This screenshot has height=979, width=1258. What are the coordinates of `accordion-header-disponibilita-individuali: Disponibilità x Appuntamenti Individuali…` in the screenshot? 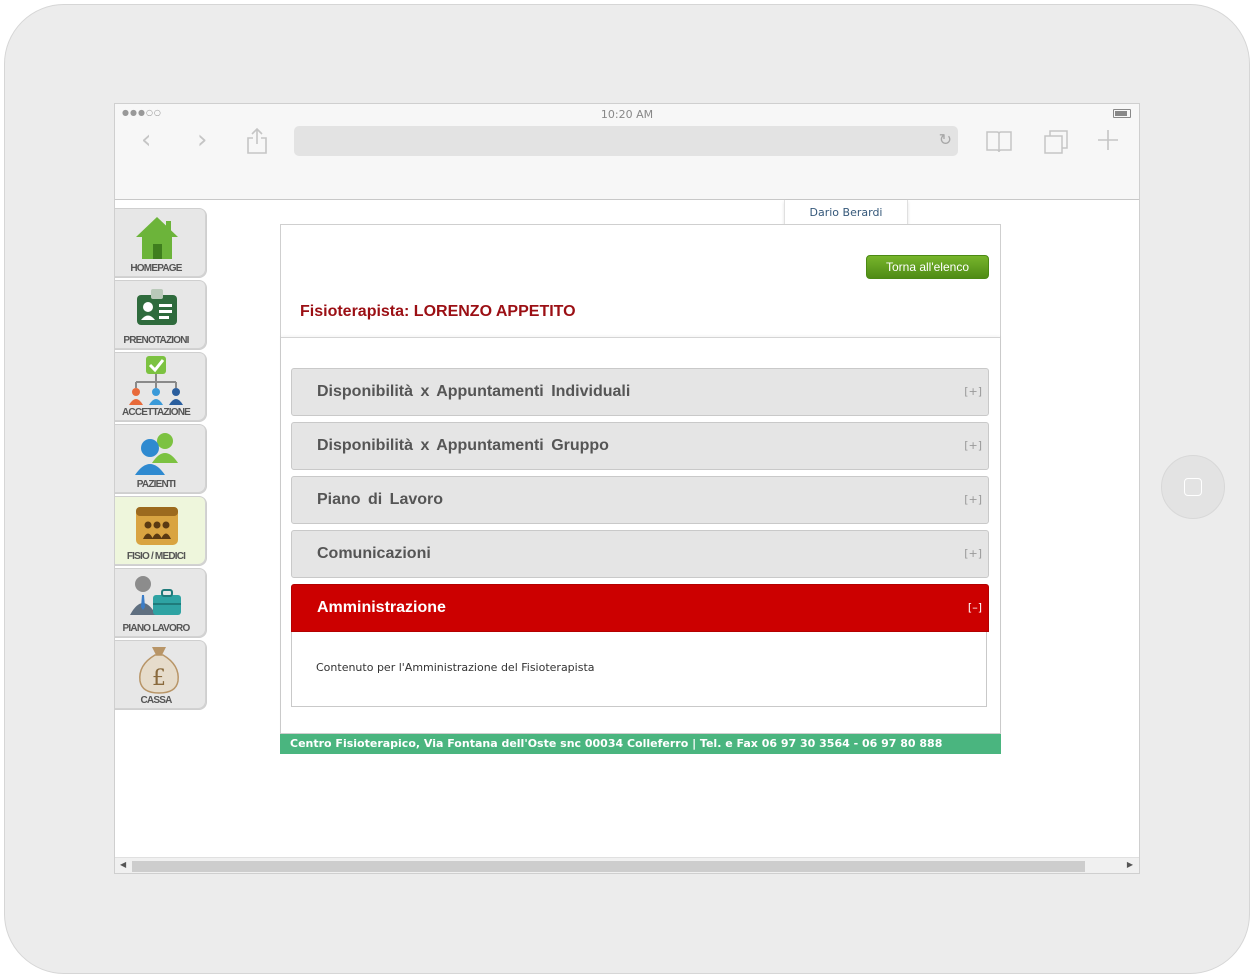 It's located at (640, 392).